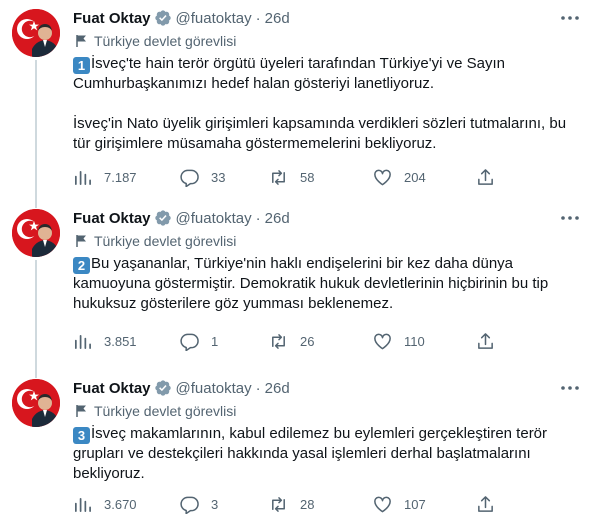 This screenshot has height=514, width=595. Describe the element at coordinates (399, 341) in the screenshot. I see `like-action: 110` at that location.